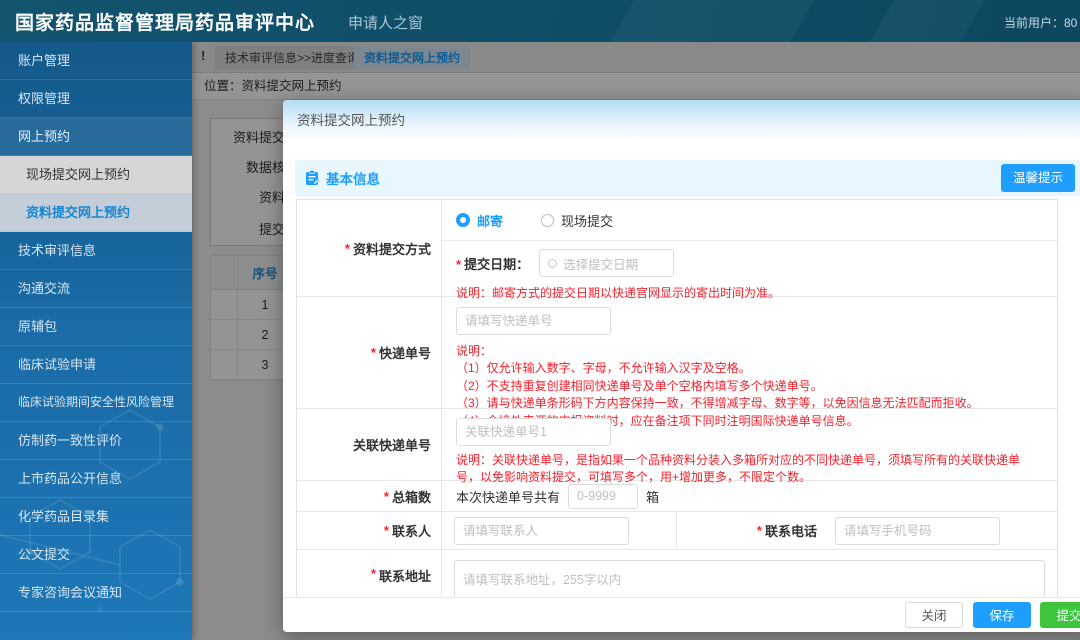 Image resolution: width=1080 pixels, height=640 pixels. I want to click on form-row-total-boxes: * 总箱数 本次快递单号共有 箱, so click(677, 496).